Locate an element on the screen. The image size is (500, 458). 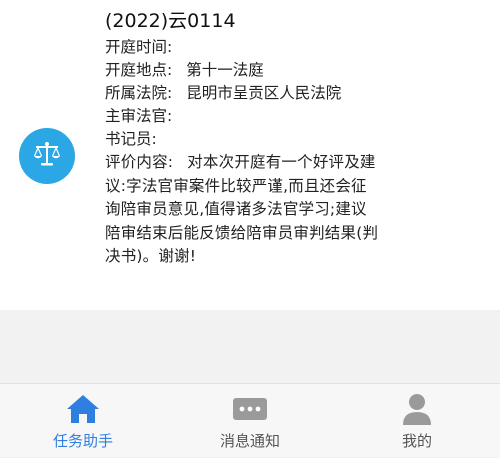
field-value: 第十一法庭 is located at coordinates (225, 70).